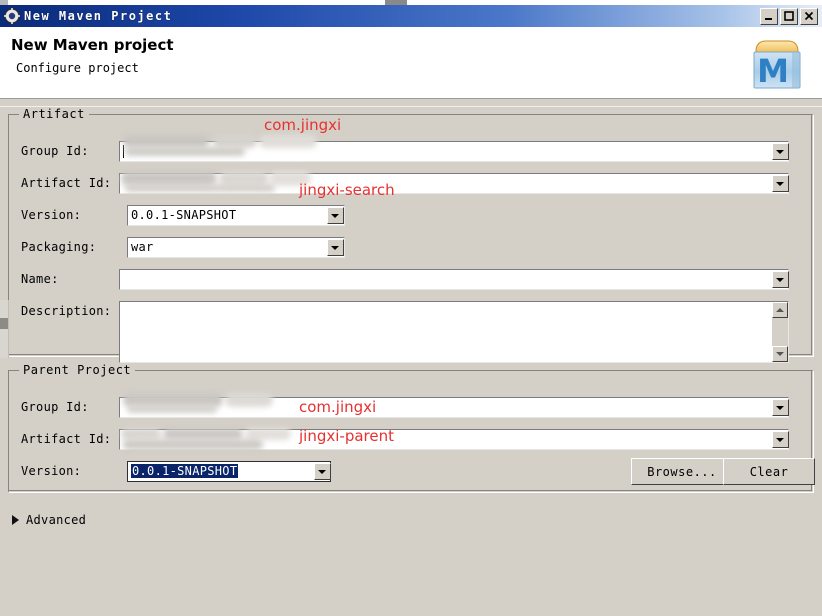  Describe the element at coordinates (4, 323) in the screenshot. I see `scrollbar-thumb` at that location.